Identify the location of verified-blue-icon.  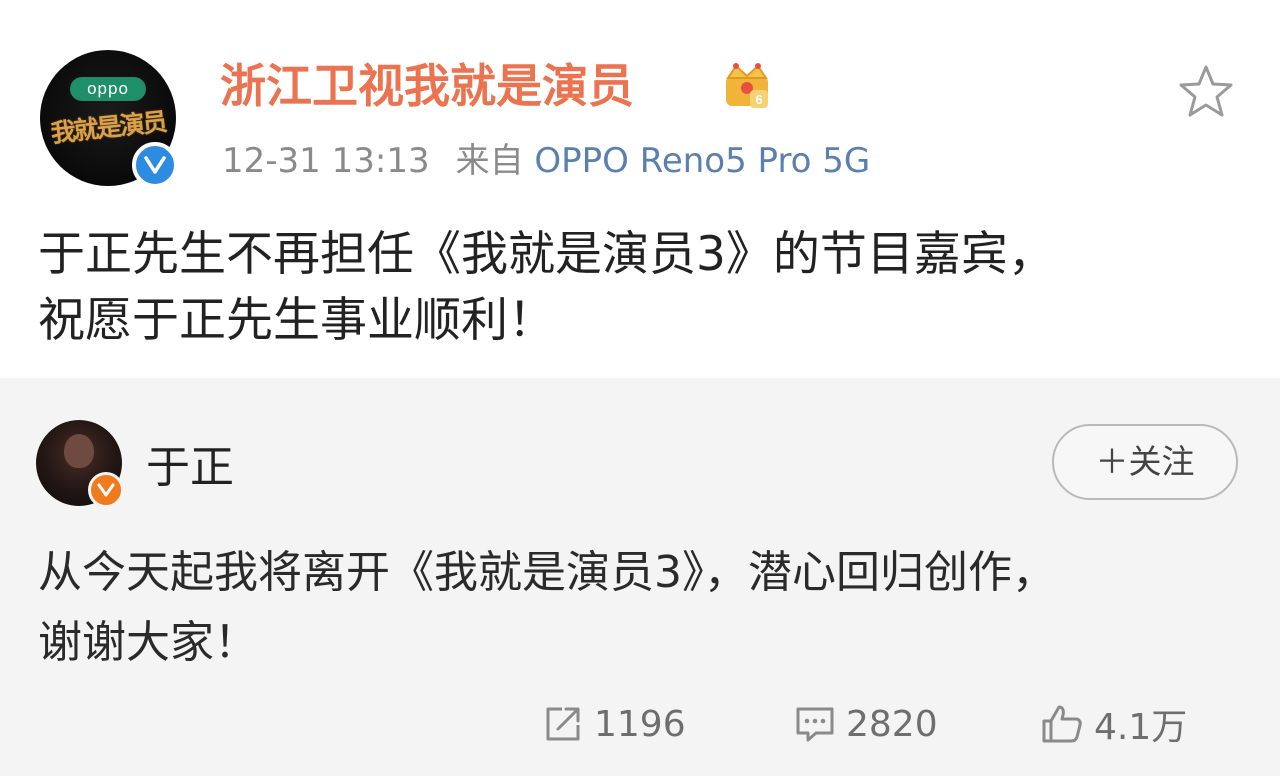
(155, 165).